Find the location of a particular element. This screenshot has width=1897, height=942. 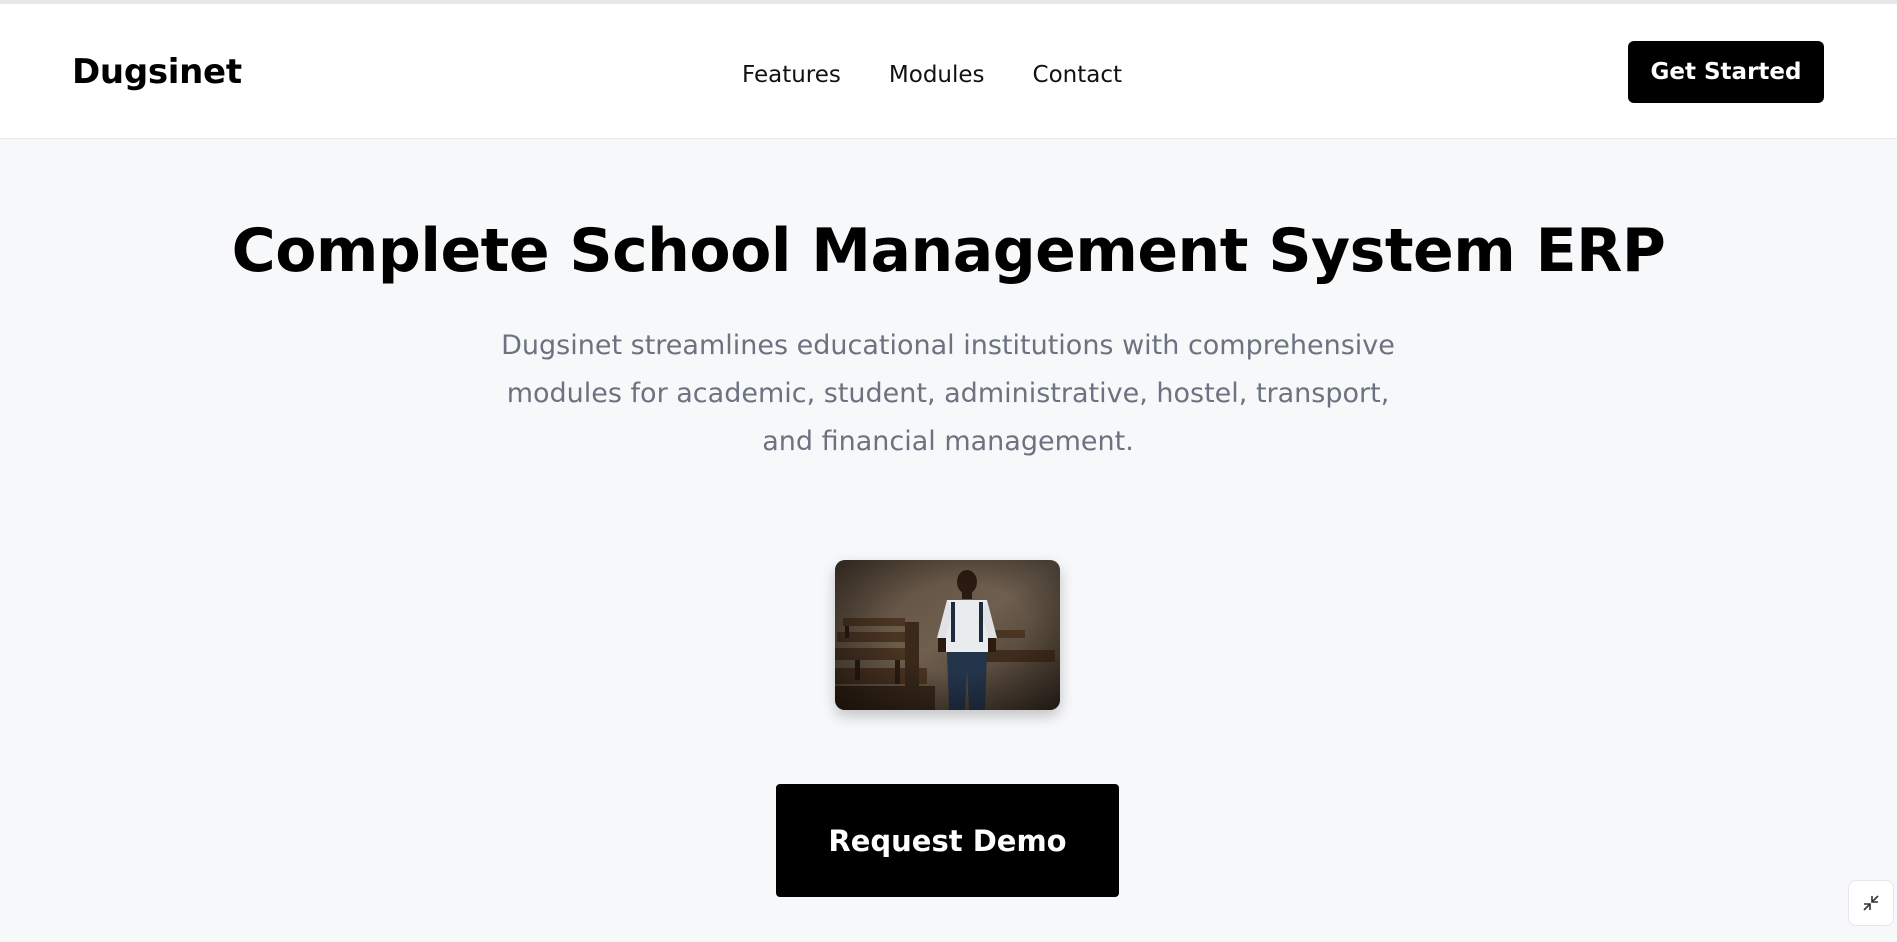

nav-link-contact: Contact is located at coordinates (1077, 75).